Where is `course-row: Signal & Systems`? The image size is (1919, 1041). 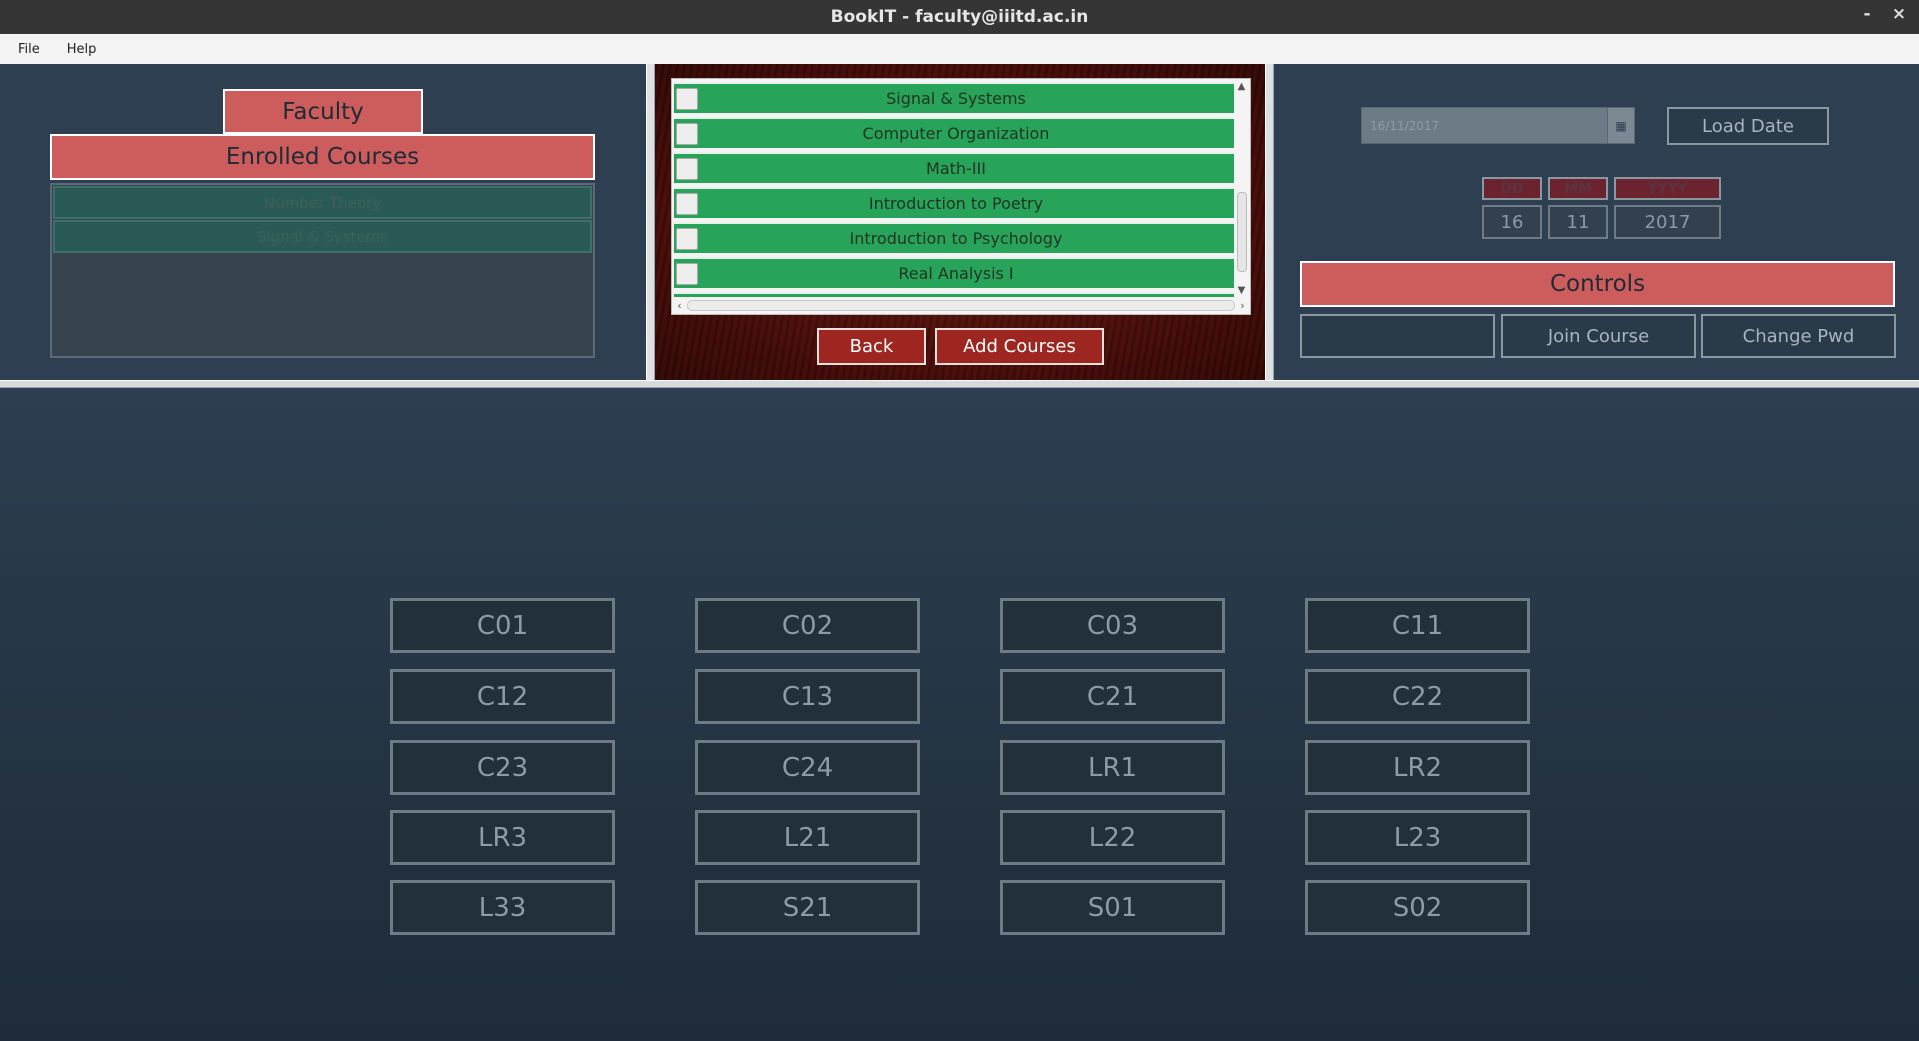
course-row: Signal & Systems is located at coordinates (954, 97).